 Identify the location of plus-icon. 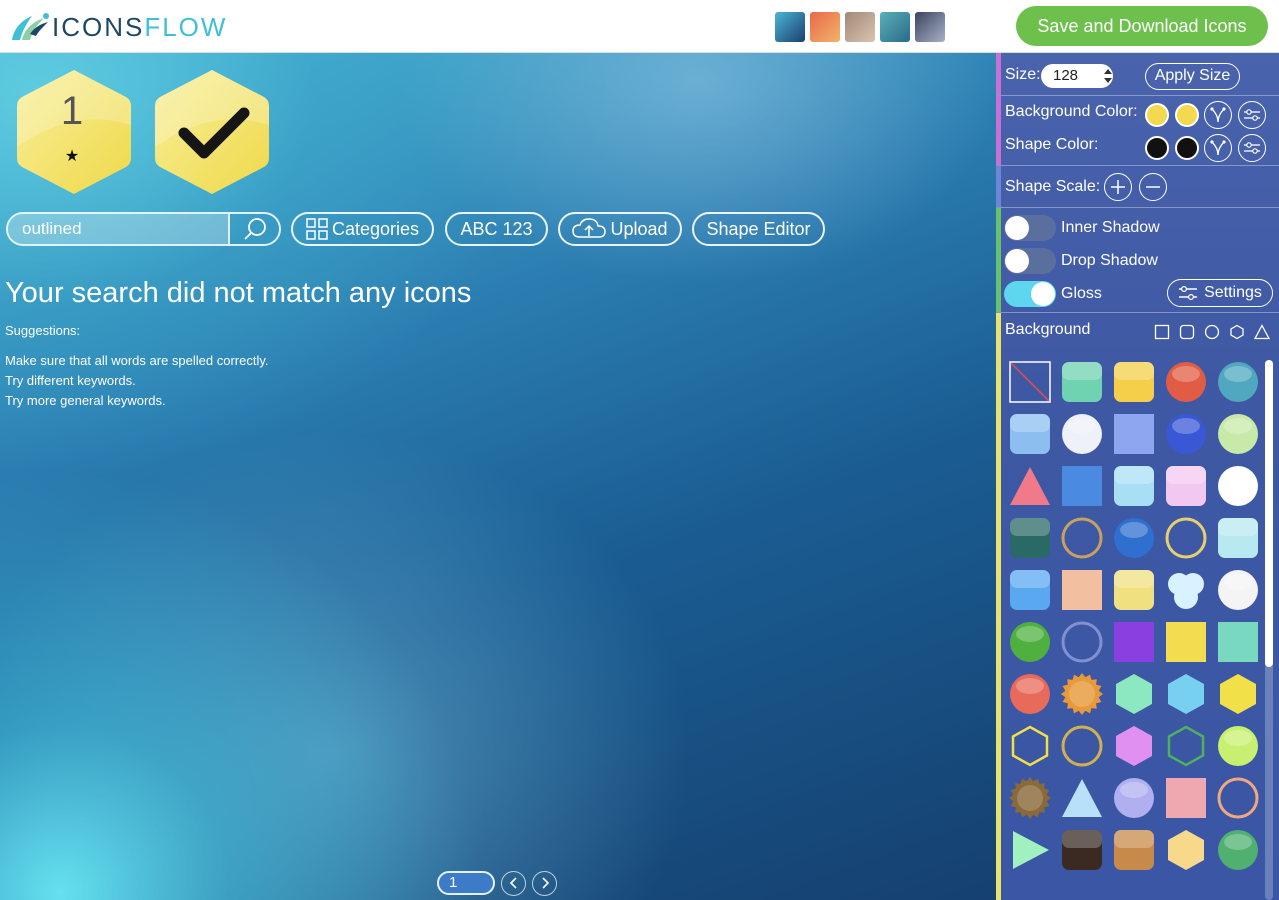
(1118, 187).